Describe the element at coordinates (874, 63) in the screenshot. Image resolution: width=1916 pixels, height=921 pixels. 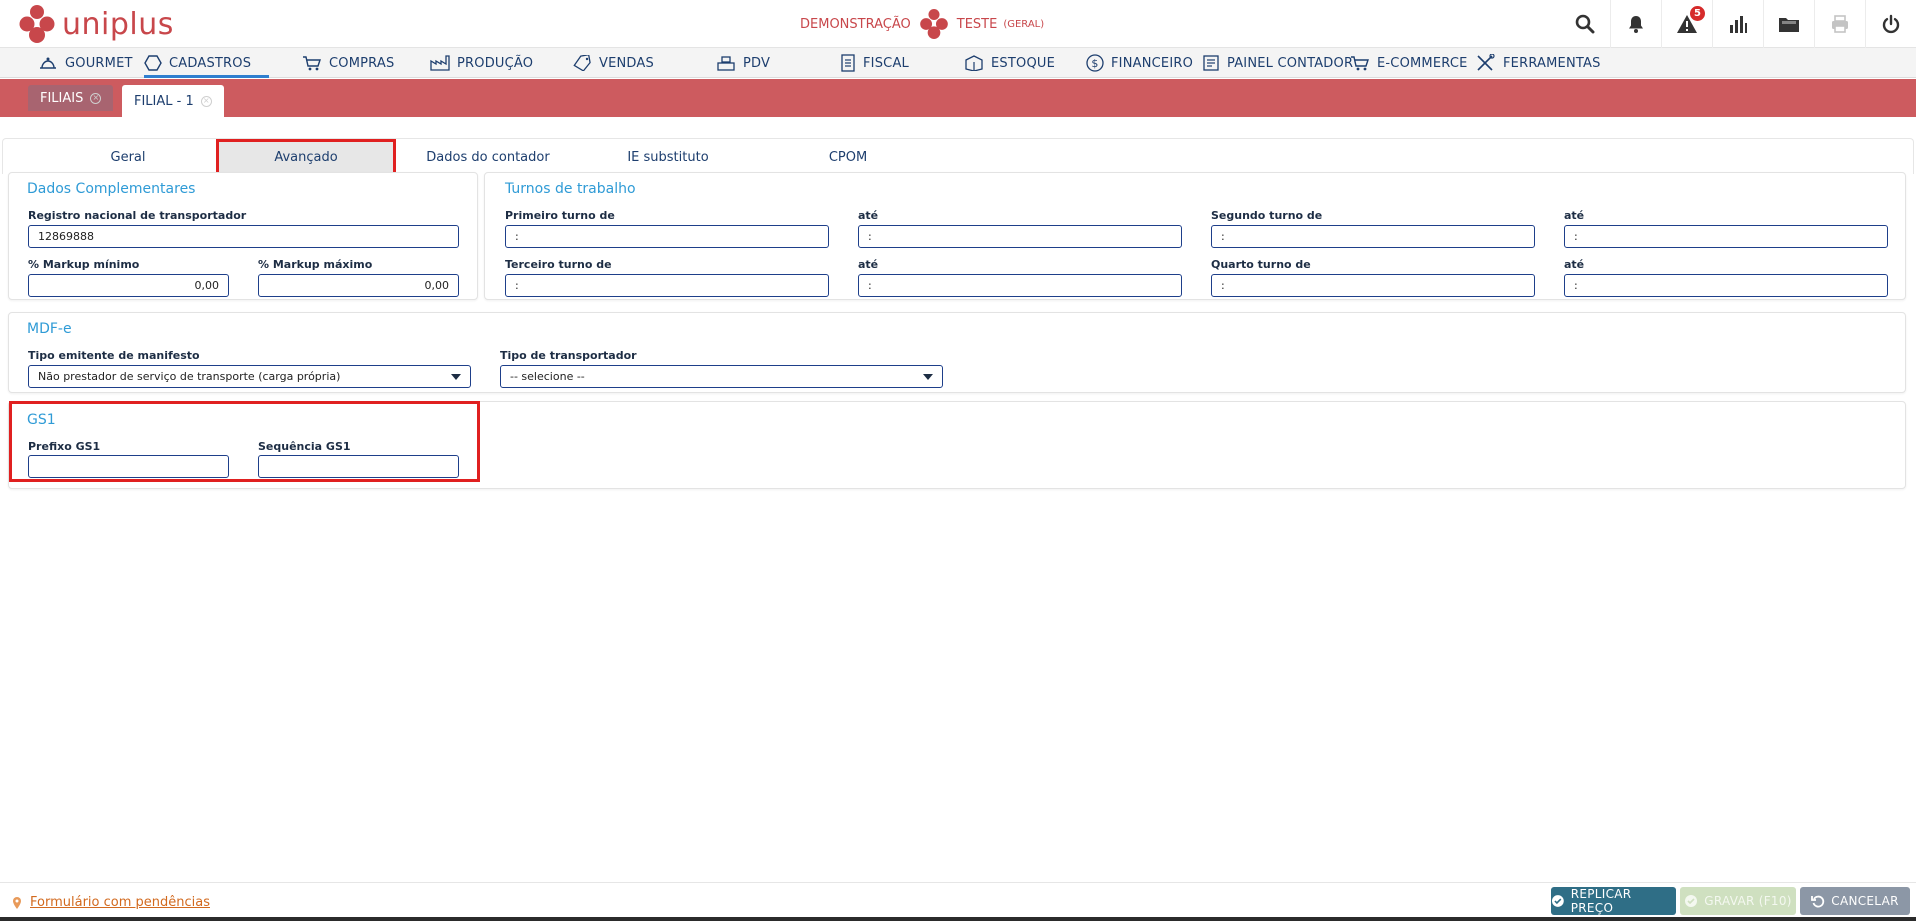
I see `menu-item-fiscal: FISCAL` at that location.